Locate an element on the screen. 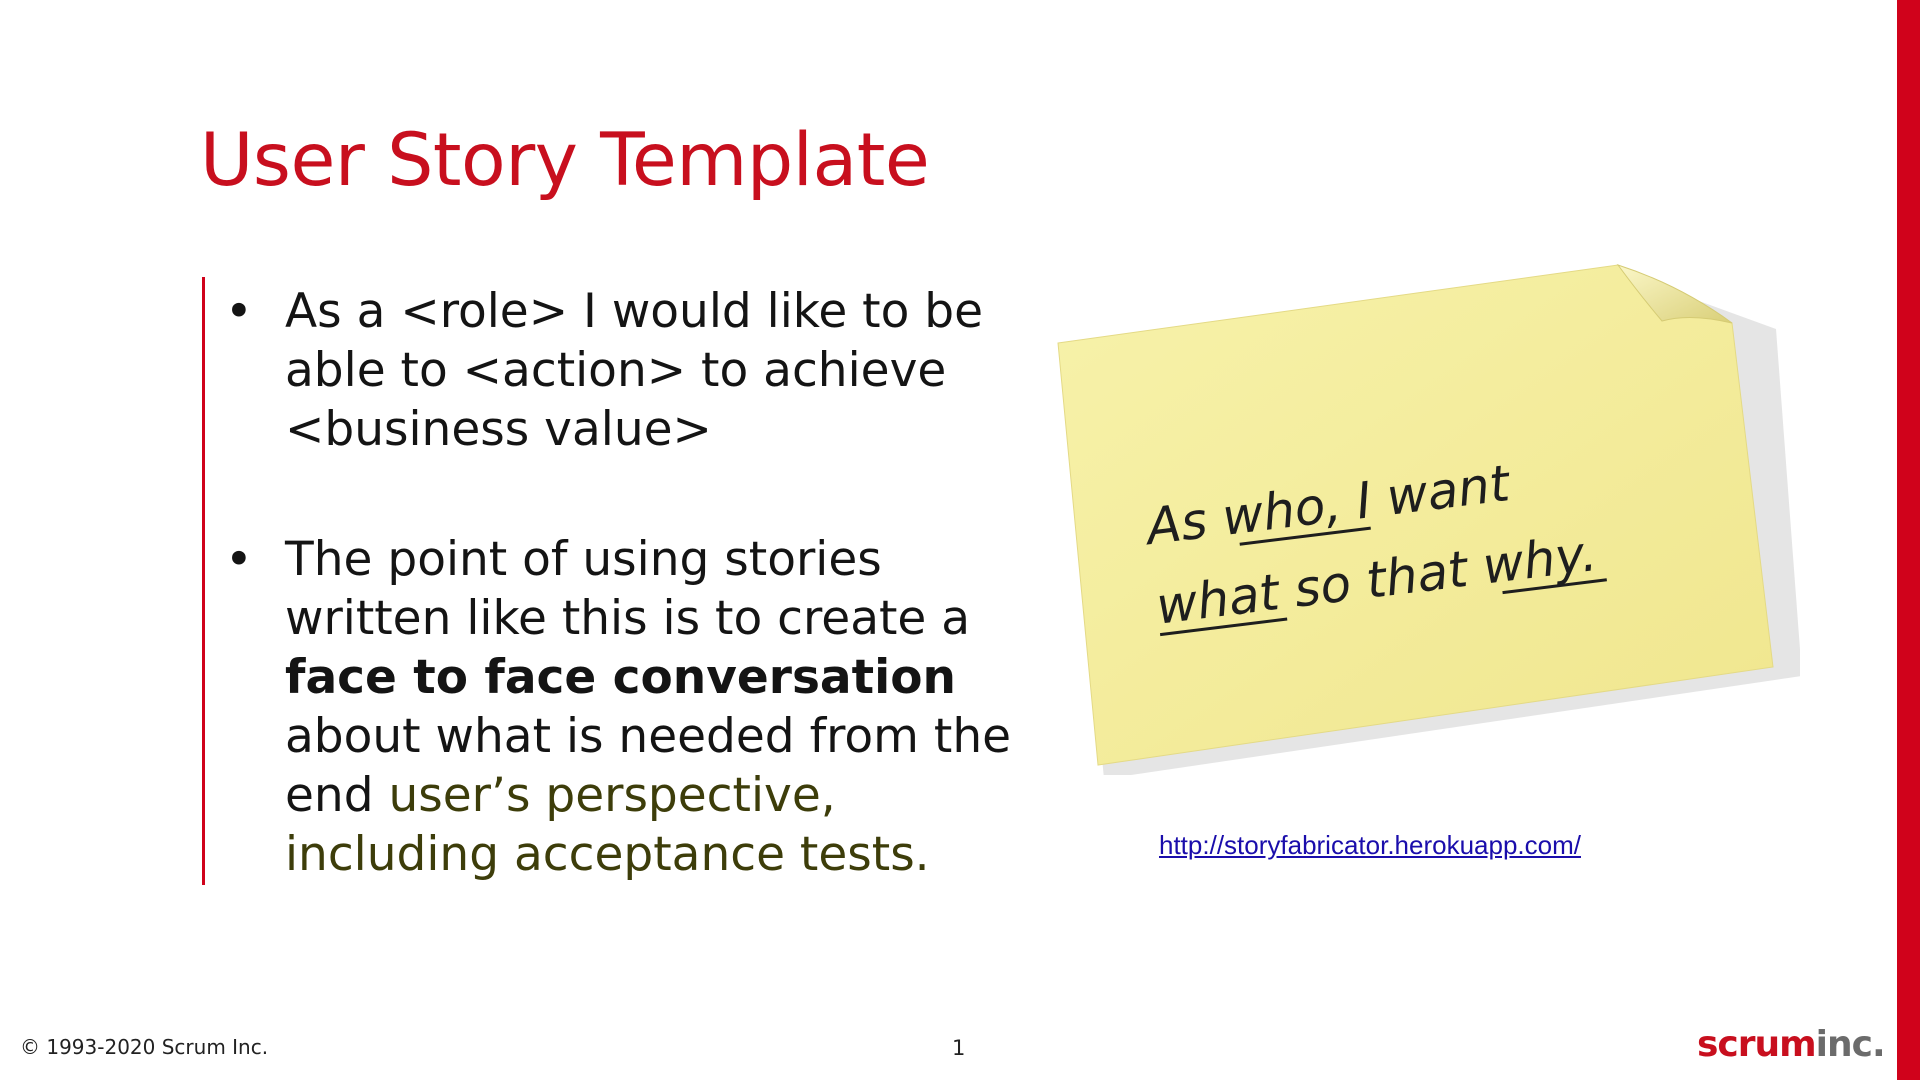 The image size is (1920, 1080). scrum-inc-logo: scruminc. is located at coordinates (1791, 1044).